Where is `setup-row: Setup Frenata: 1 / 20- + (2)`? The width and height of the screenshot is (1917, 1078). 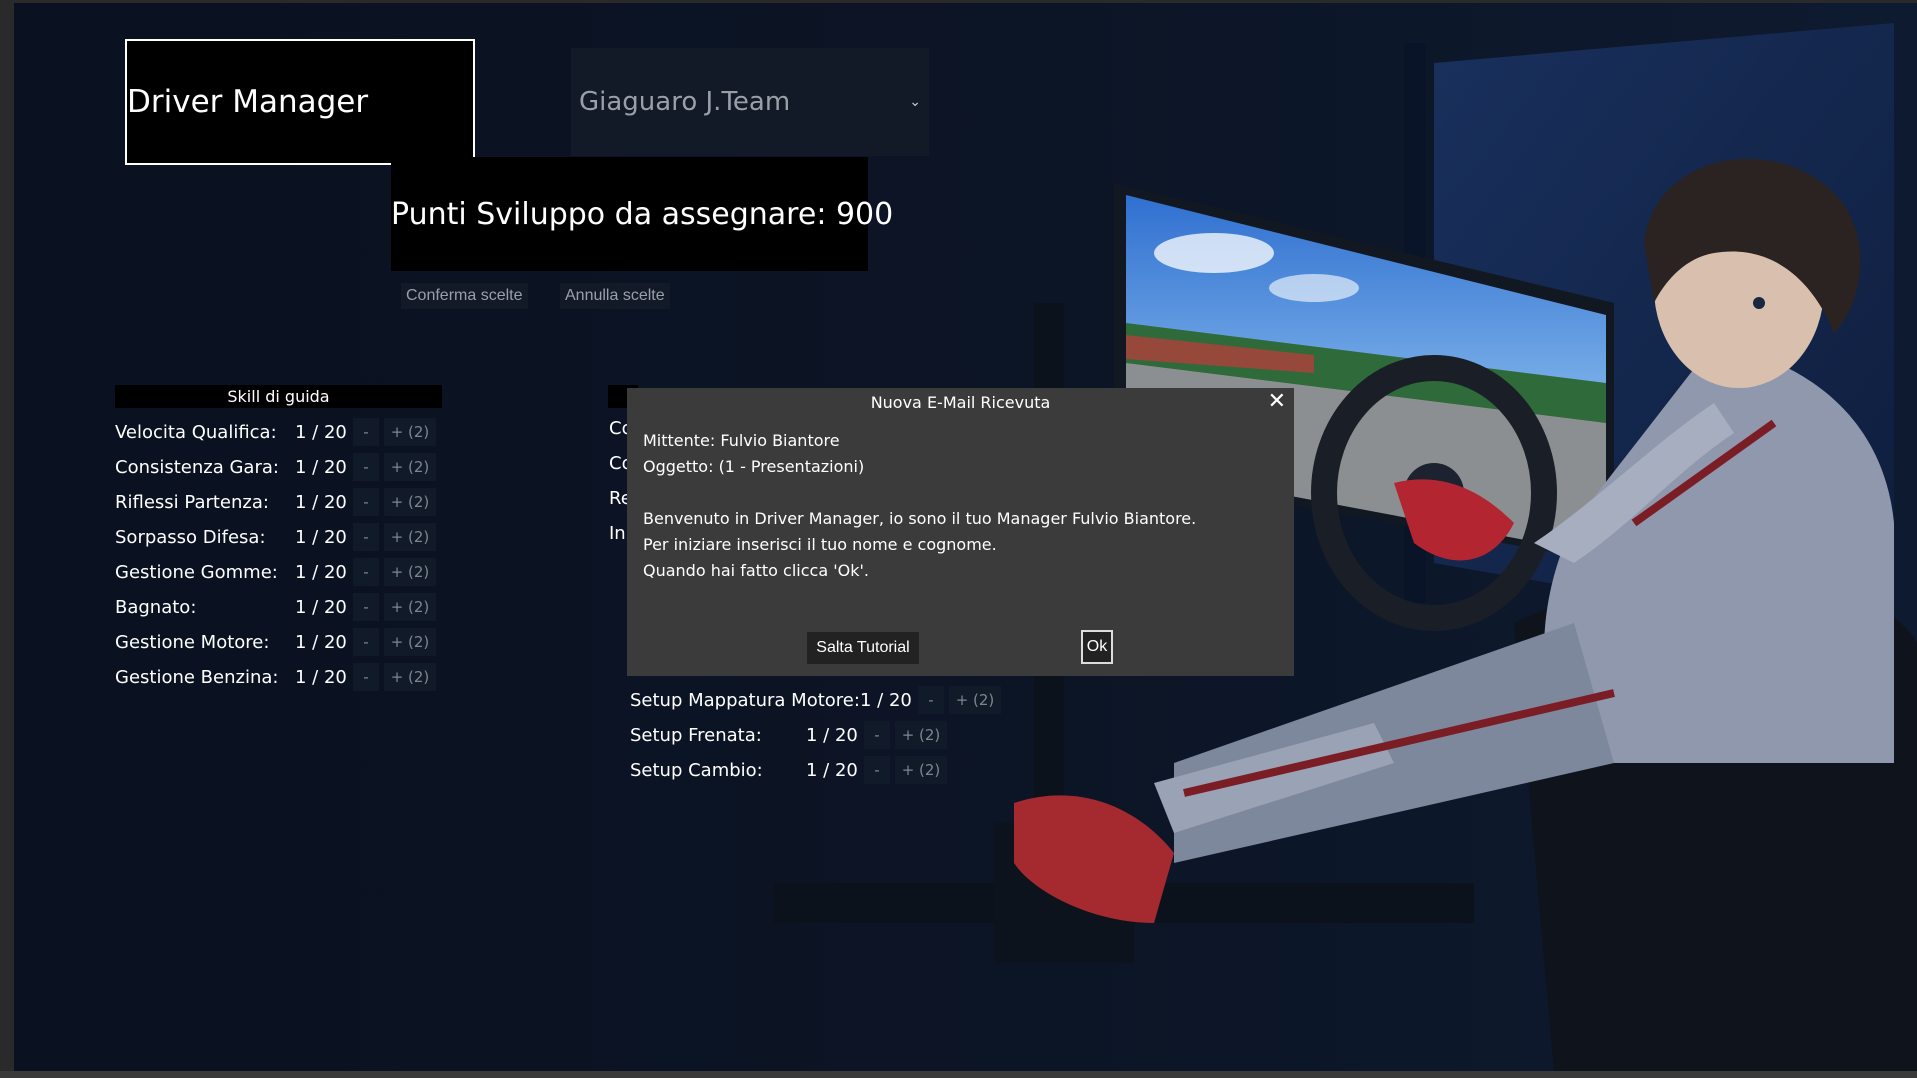
setup-row: Setup Frenata: 1 / 20- + (2) is located at coordinates (788, 735).